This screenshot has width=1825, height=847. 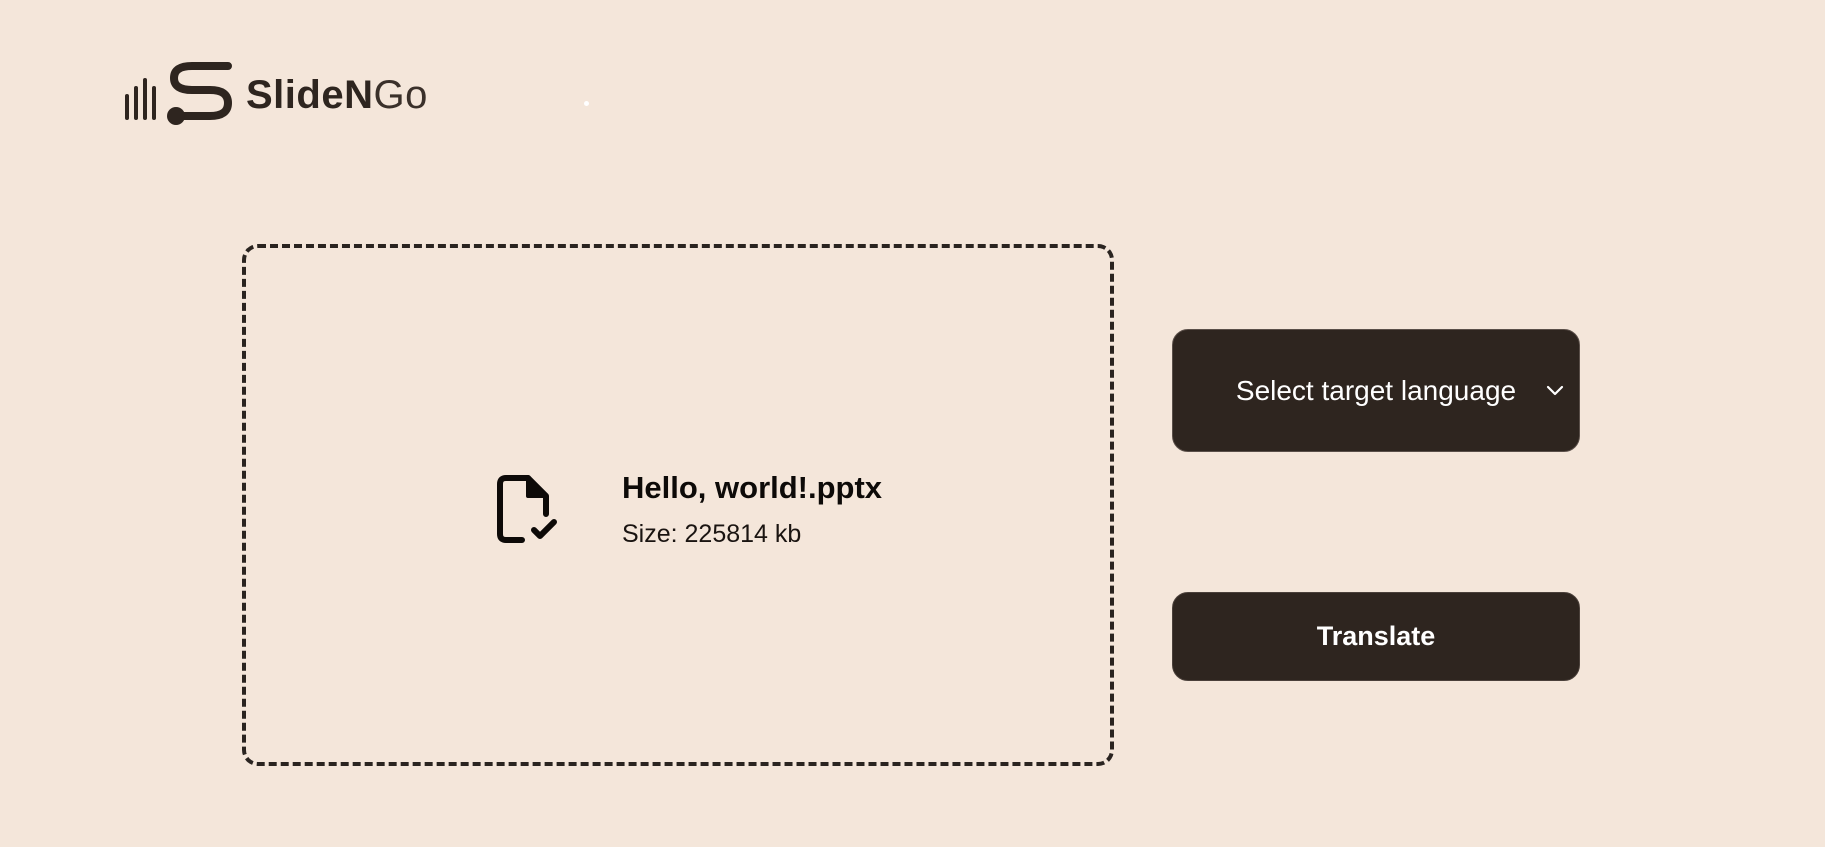 I want to click on translate-button: Translate, so click(x=1376, y=636).